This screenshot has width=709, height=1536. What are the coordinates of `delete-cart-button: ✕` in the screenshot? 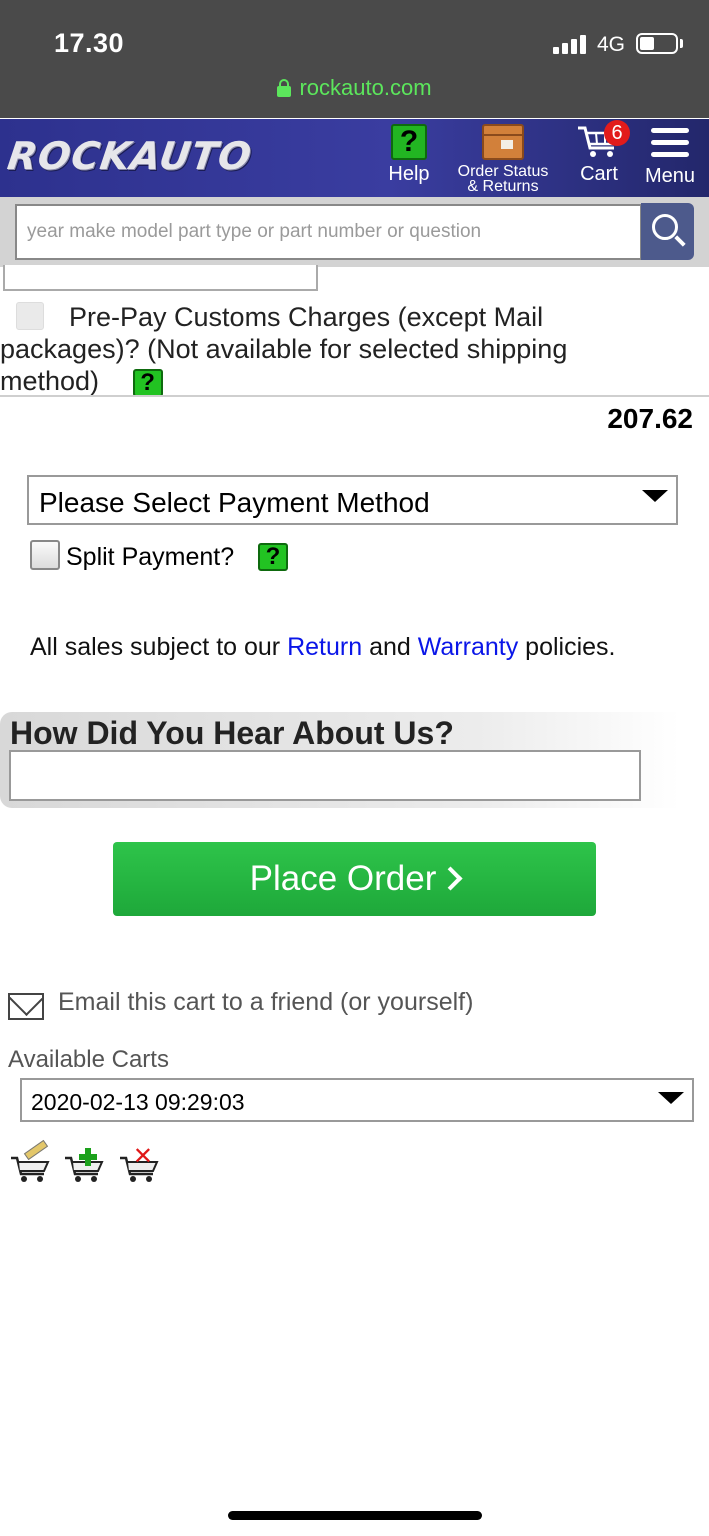 It's located at (139, 1164).